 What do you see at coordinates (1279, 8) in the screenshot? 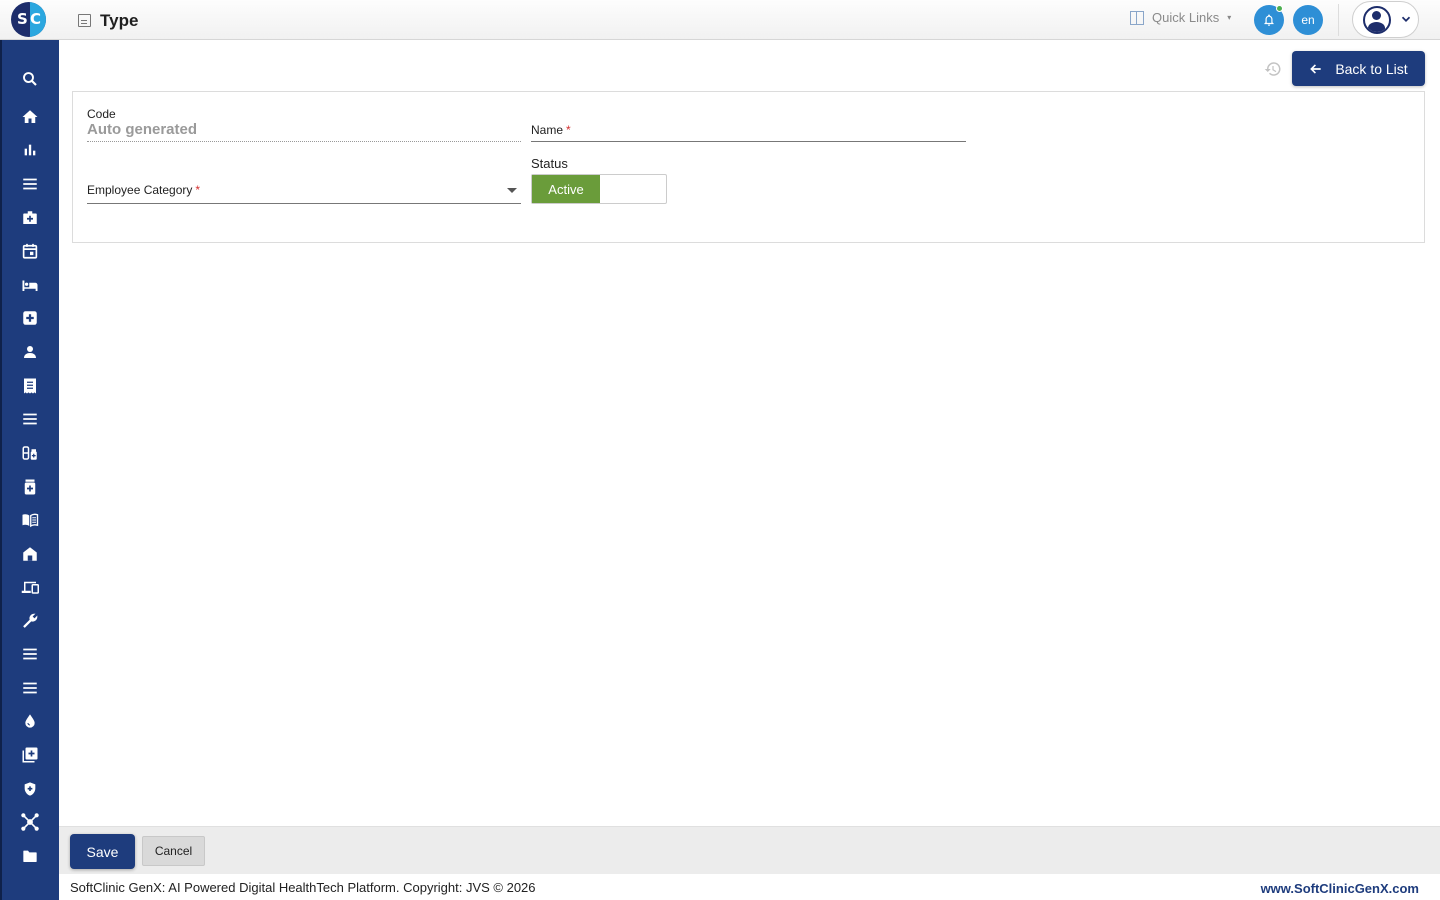
I see `notification-dot` at bounding box center [1279, 8].